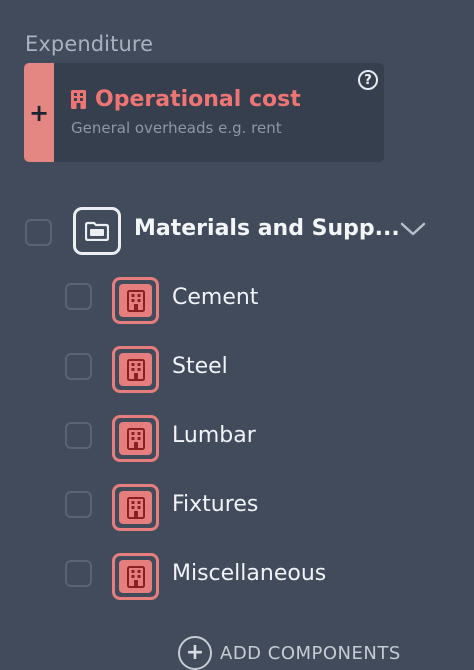 This screenshot has height=670, width=474. I want to click on plus-icon: +, so click(39, 112).